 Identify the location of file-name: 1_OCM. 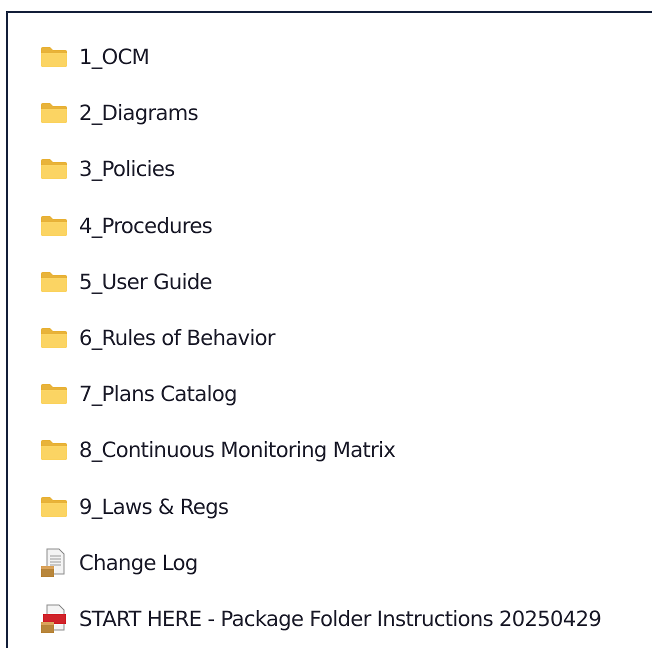
(114, 57).